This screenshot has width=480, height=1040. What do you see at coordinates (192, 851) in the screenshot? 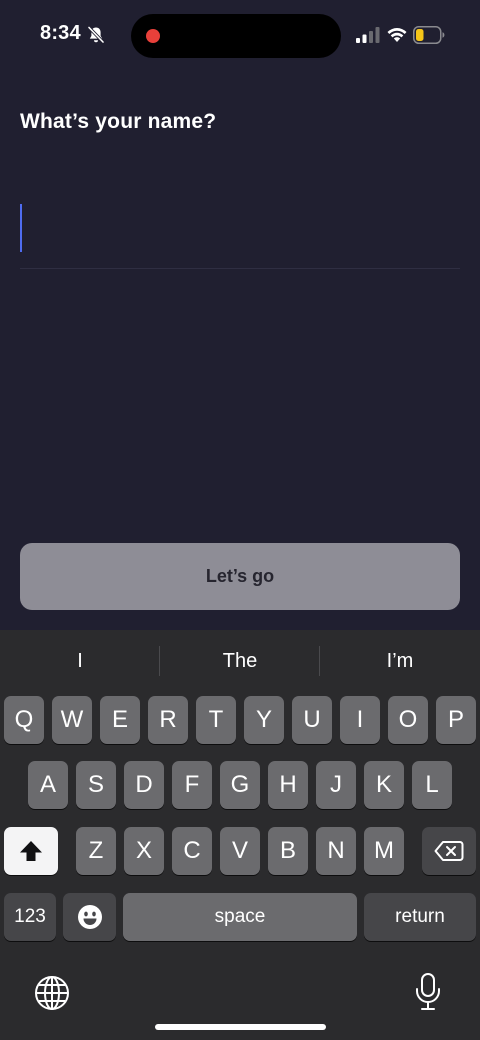
I see `key-c: C` at bounding box center [192, 851].